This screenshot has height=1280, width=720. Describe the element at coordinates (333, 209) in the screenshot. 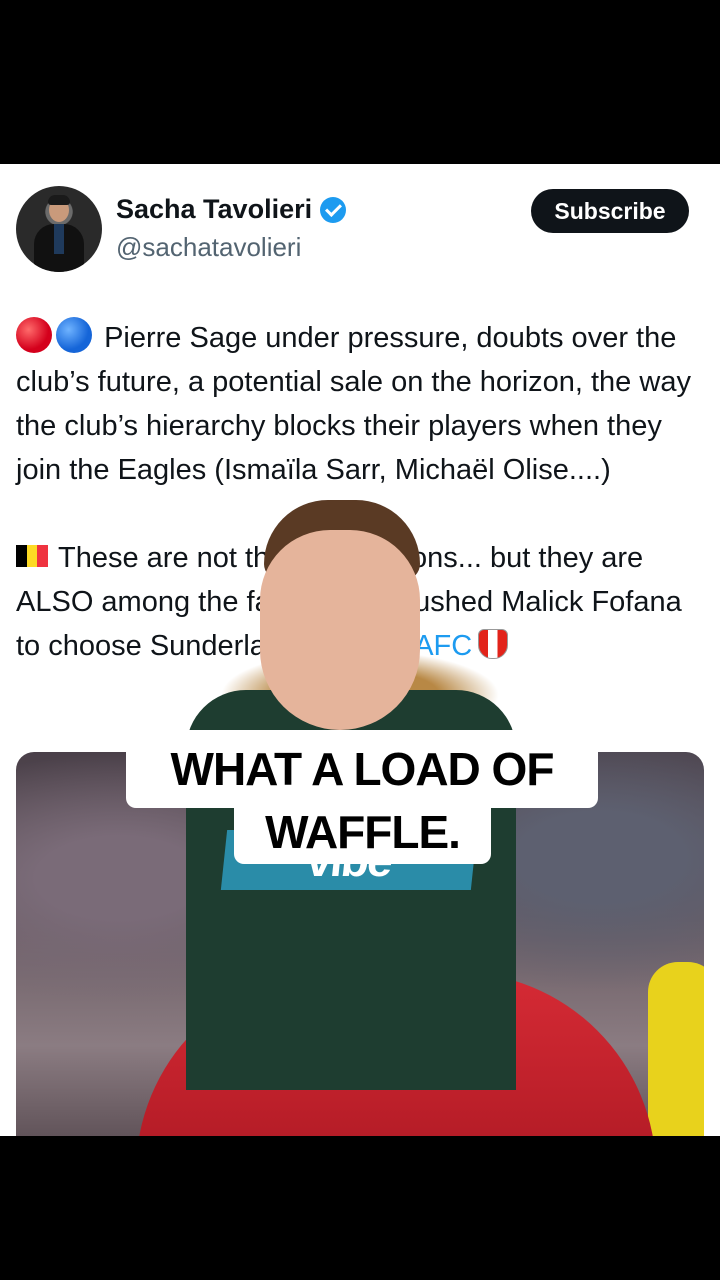

I see `verified-badge-icon` at that location.